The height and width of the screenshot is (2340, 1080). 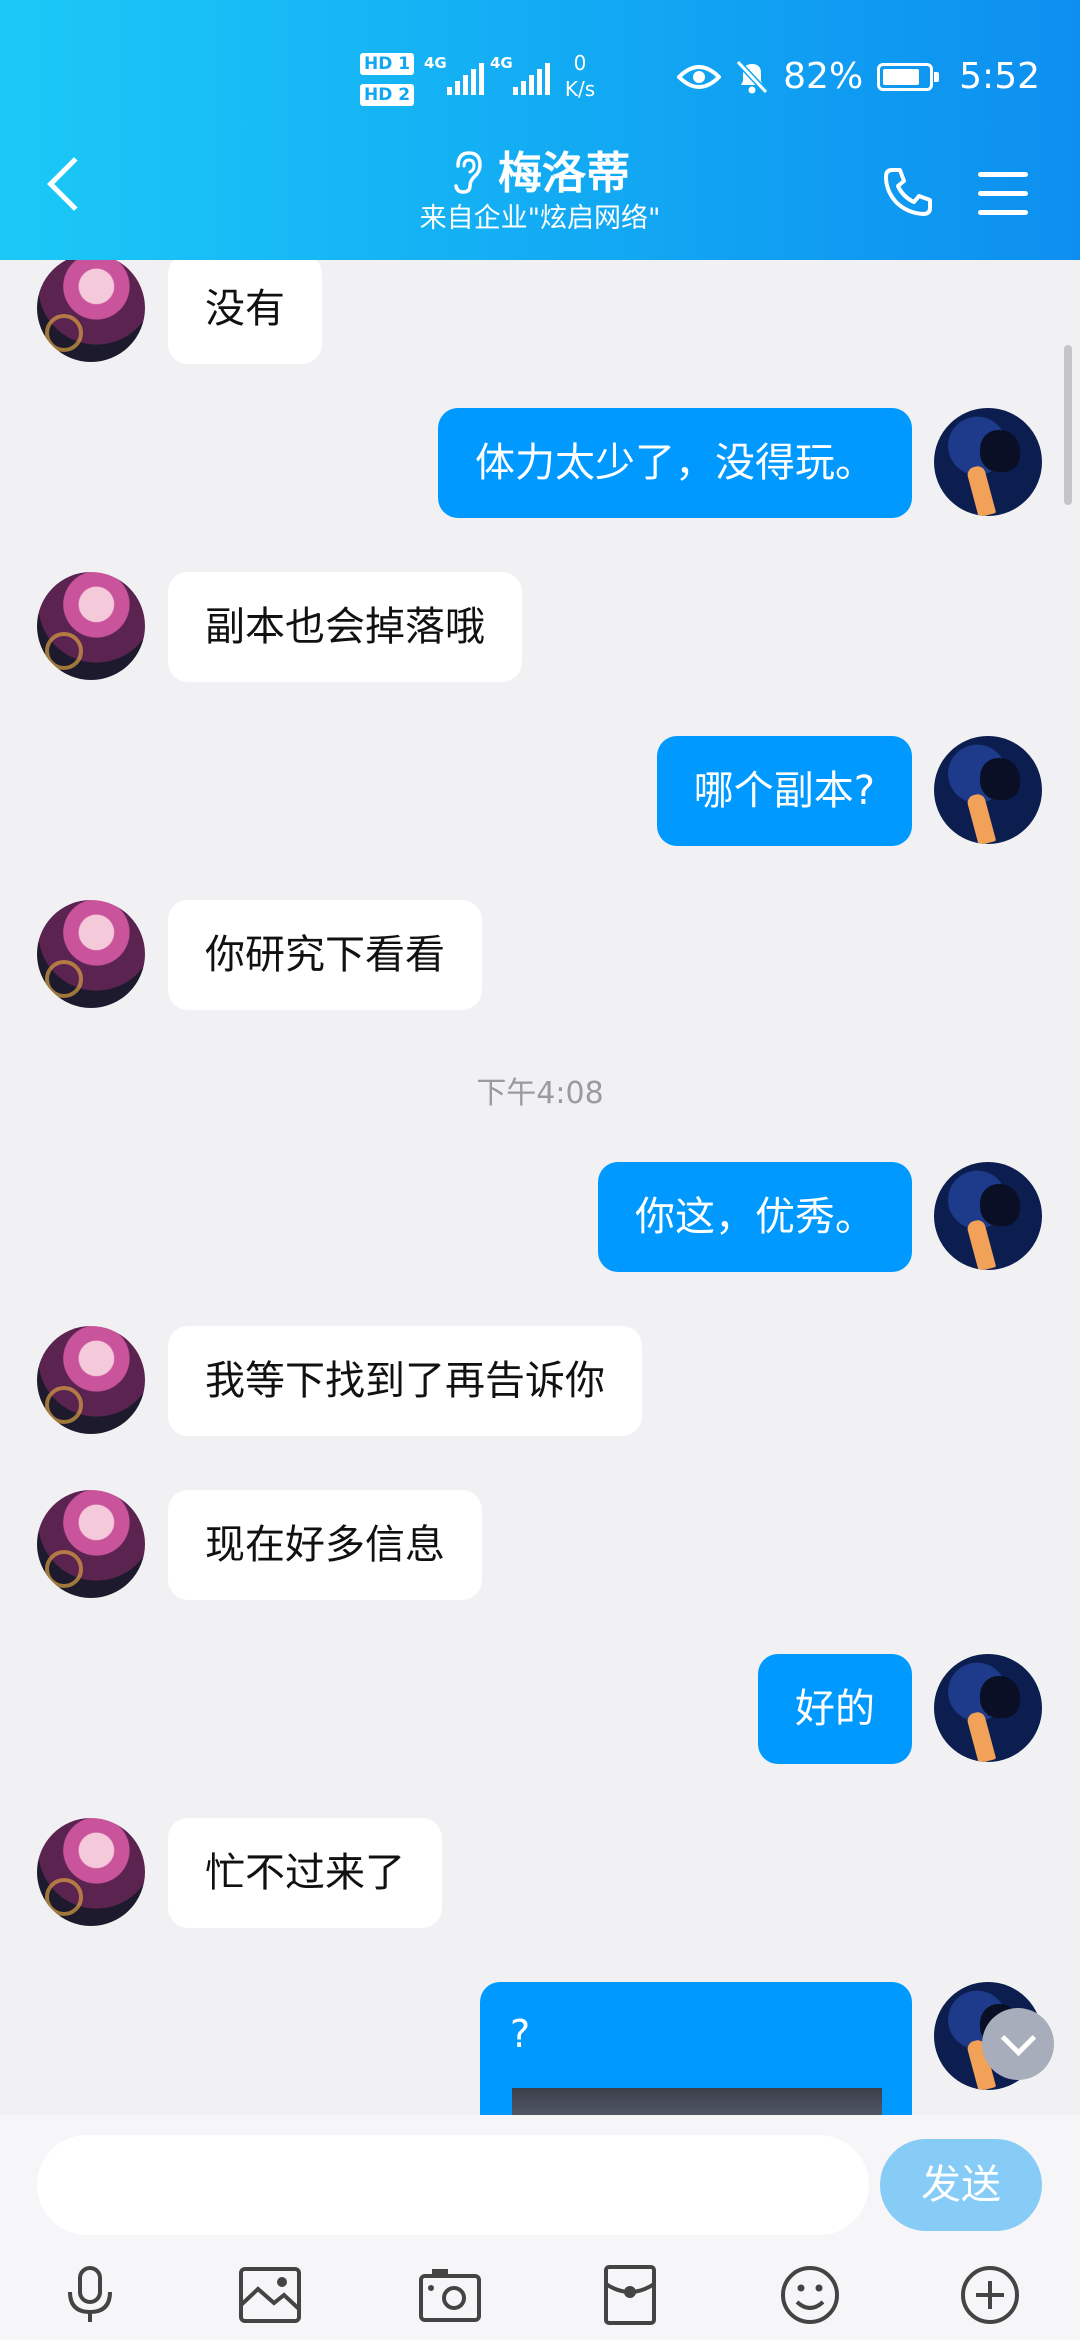 What do you see at coordinates (810, 2295) in the screenshot?
I see `emoji-icon` at bounding box center [810, 2295].